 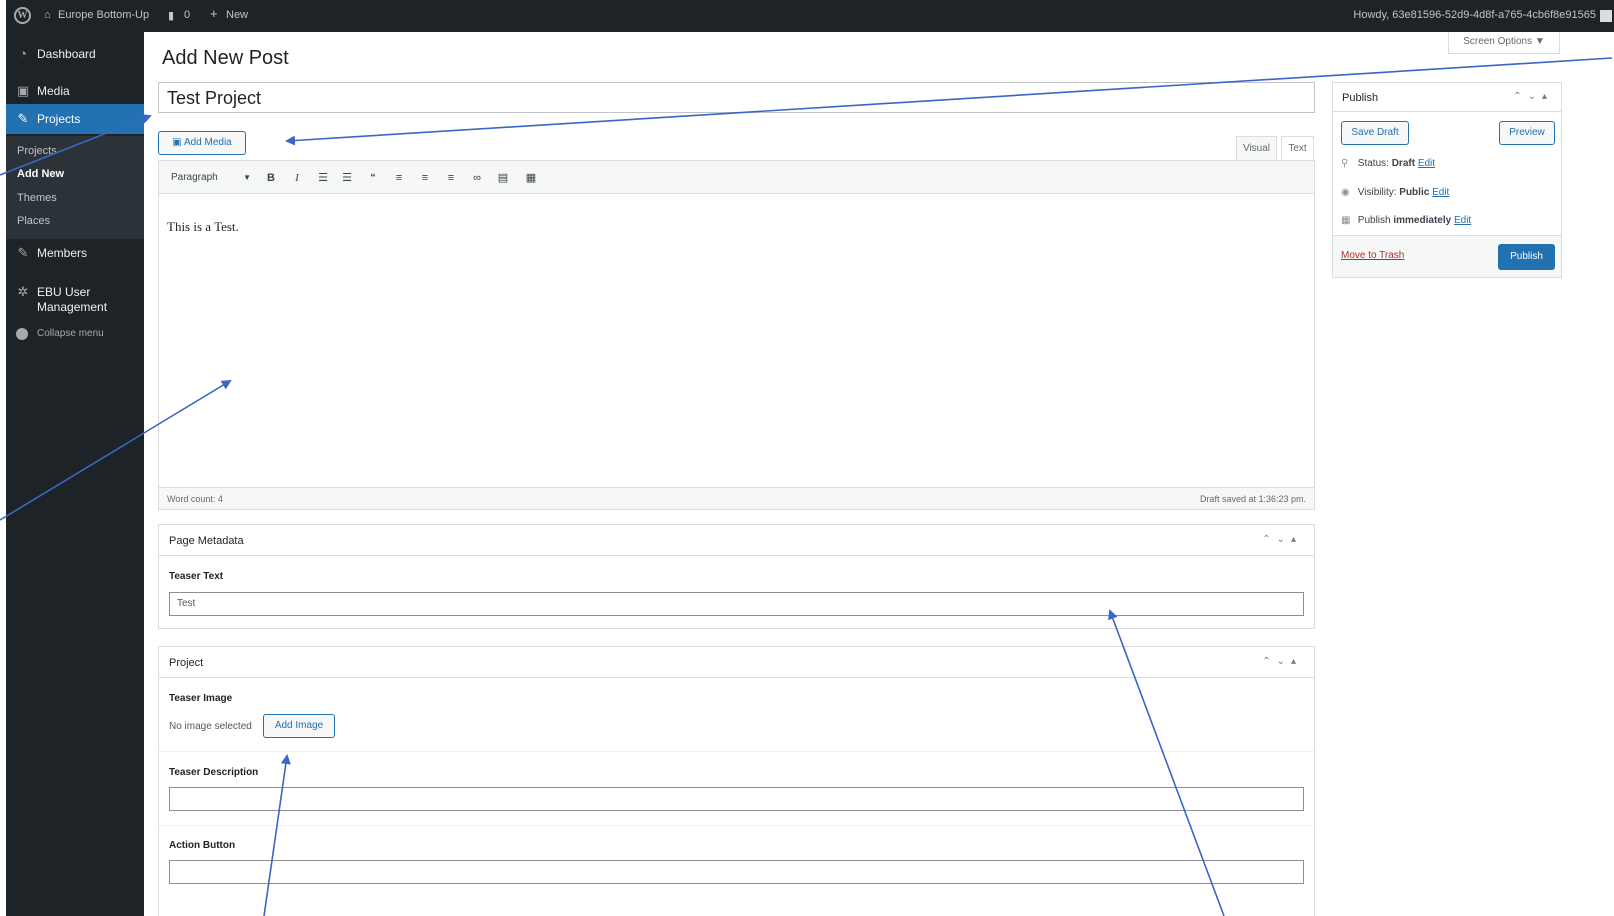 I want to click on comments-count: 0, so click(x=187, y=15).